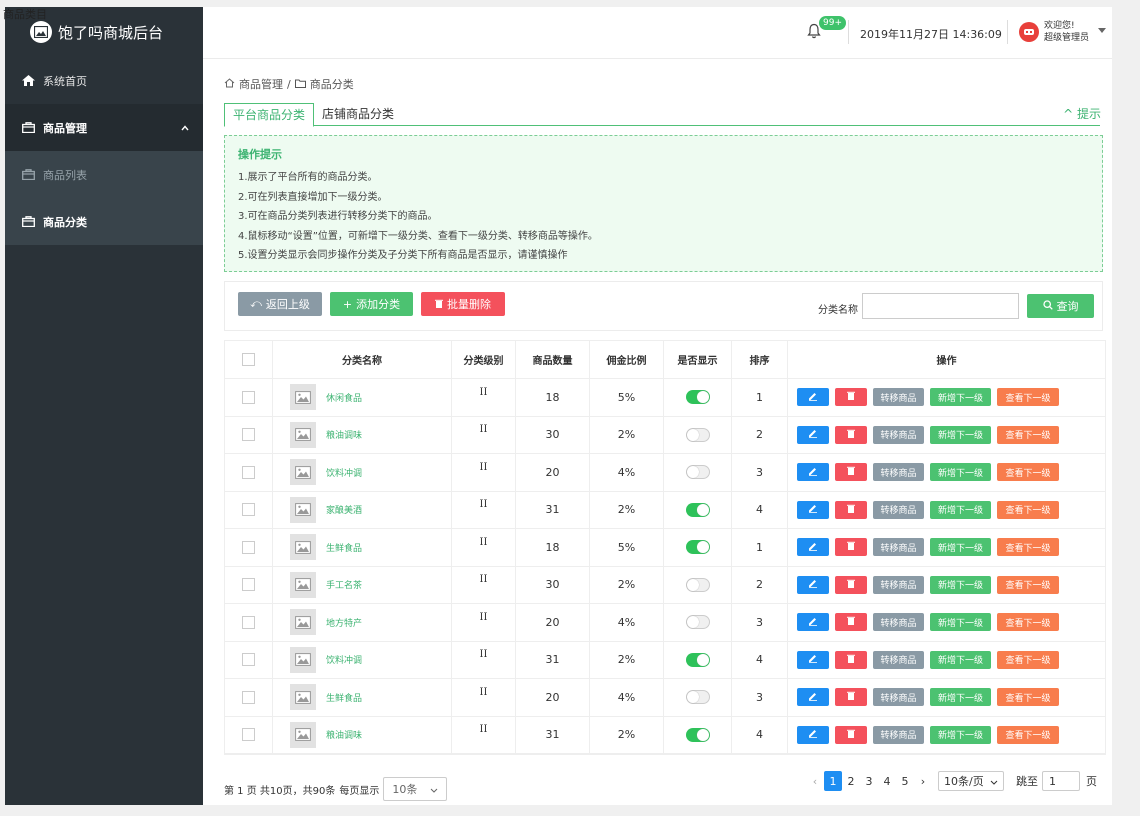 This screenshot has width=1140, height=816. What do you see at coordinates (280, 304) in the screenshot?
I see `back-button: ⤺ 返回上级` at bounding box center [280, 304].